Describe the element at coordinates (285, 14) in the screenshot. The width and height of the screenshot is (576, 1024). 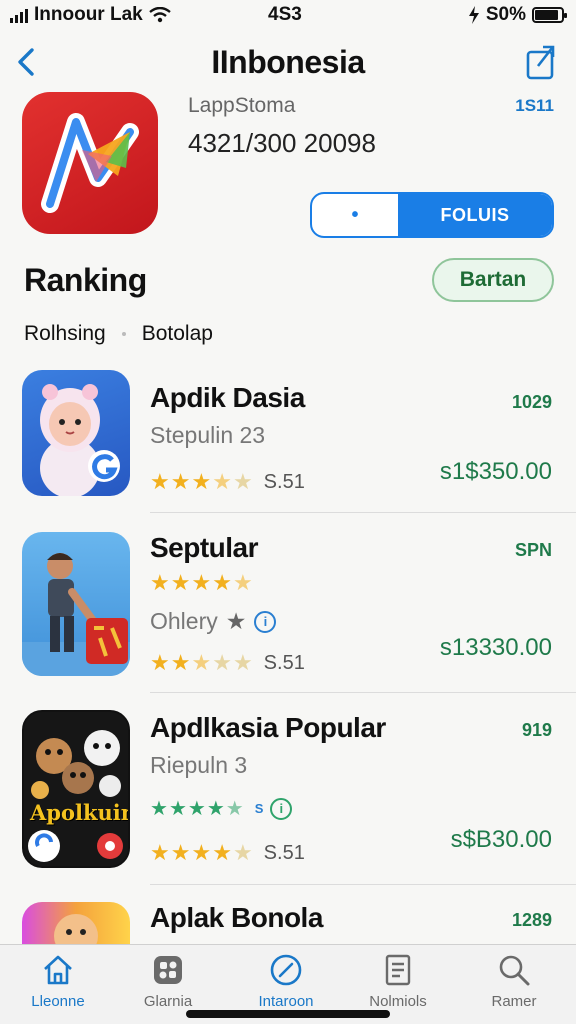
I see `status-time: 4S3` at that location.